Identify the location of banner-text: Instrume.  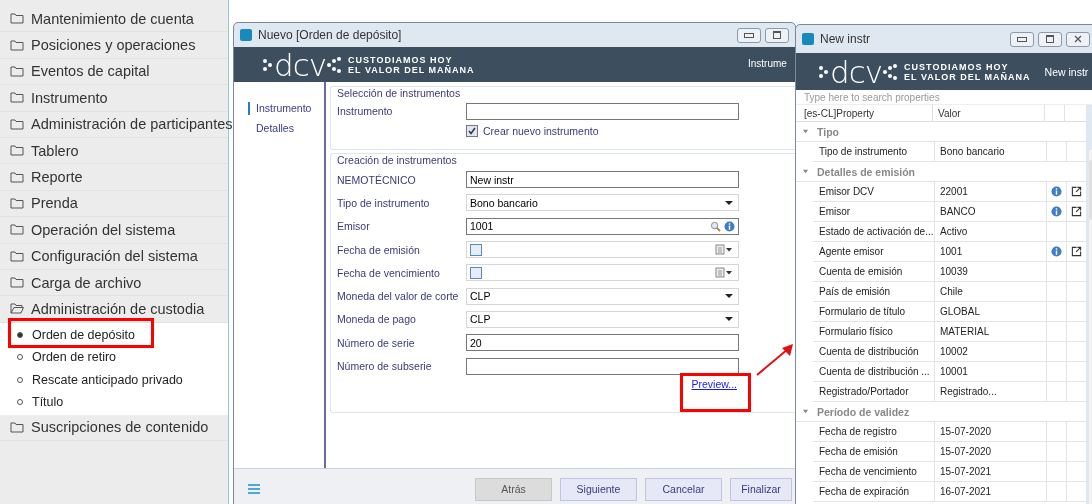
(767, 63).